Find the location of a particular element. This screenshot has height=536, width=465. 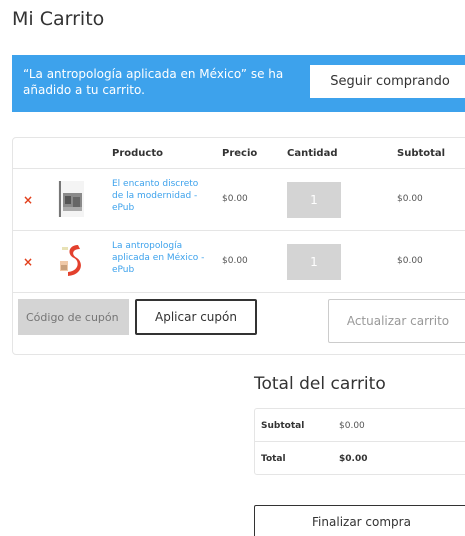

table-header: Producto Precio Cantidad Subtotal is located at coordinates (239, 153).